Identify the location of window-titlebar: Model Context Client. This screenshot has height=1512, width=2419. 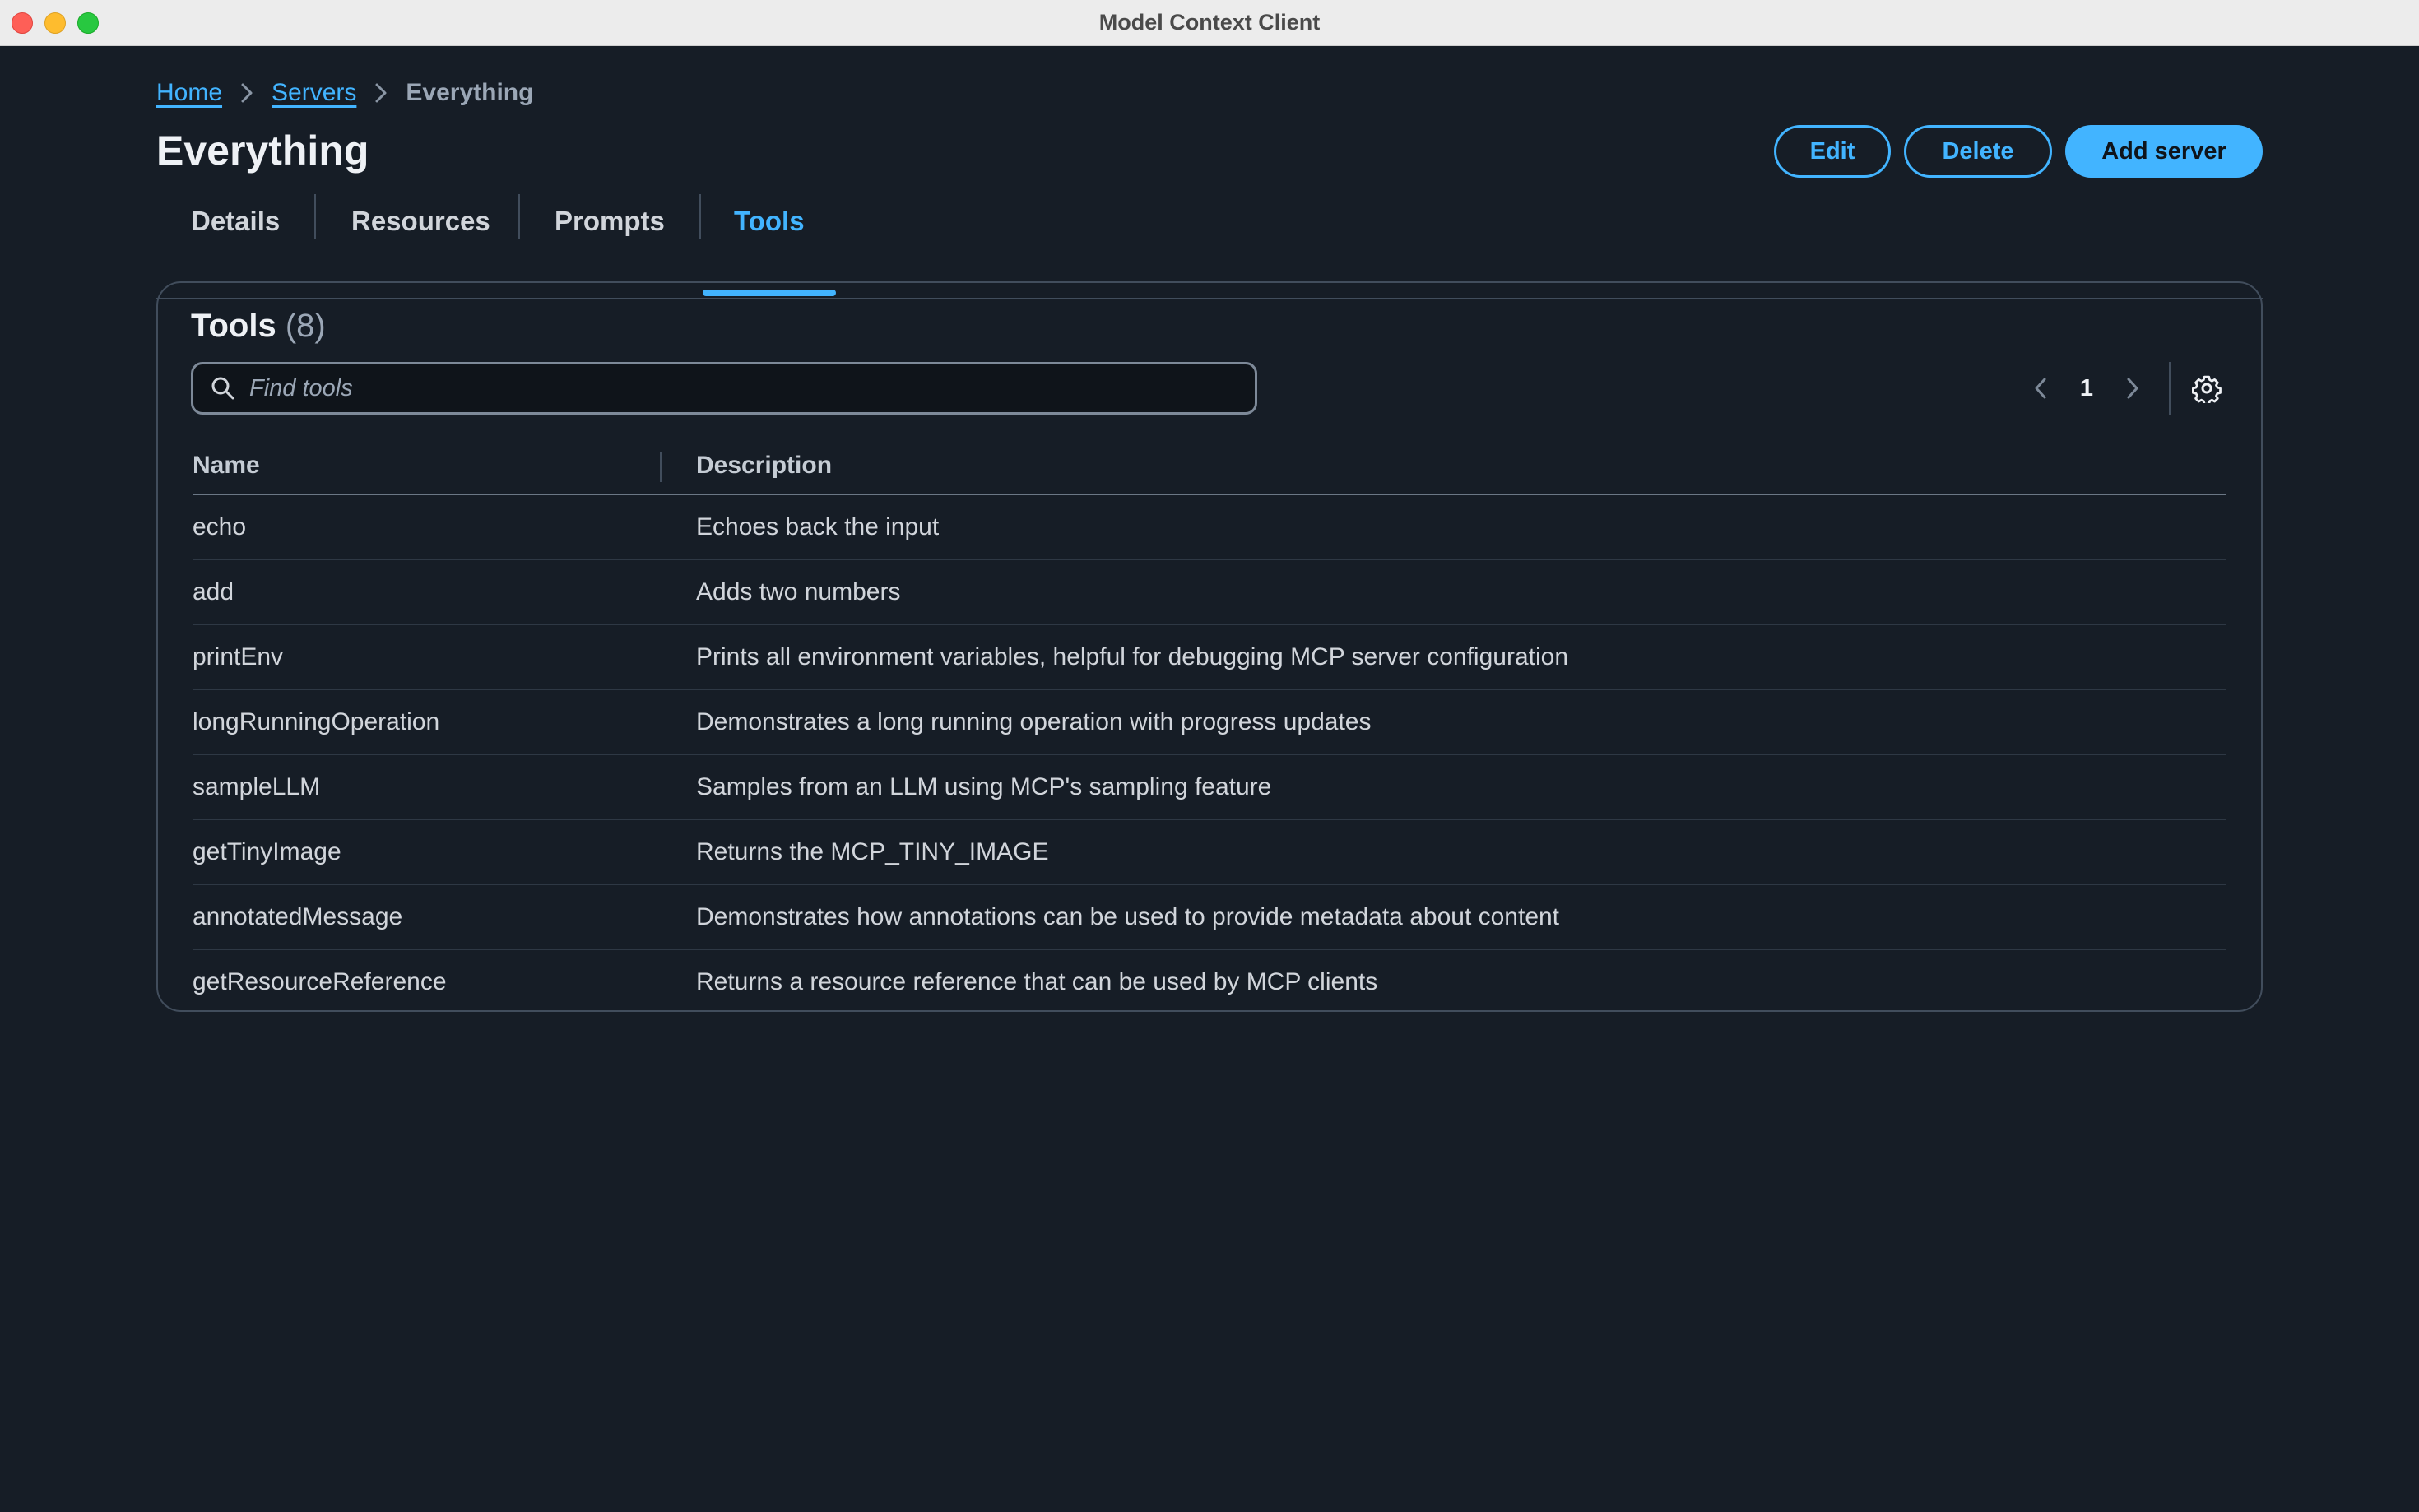
(1209, 23).